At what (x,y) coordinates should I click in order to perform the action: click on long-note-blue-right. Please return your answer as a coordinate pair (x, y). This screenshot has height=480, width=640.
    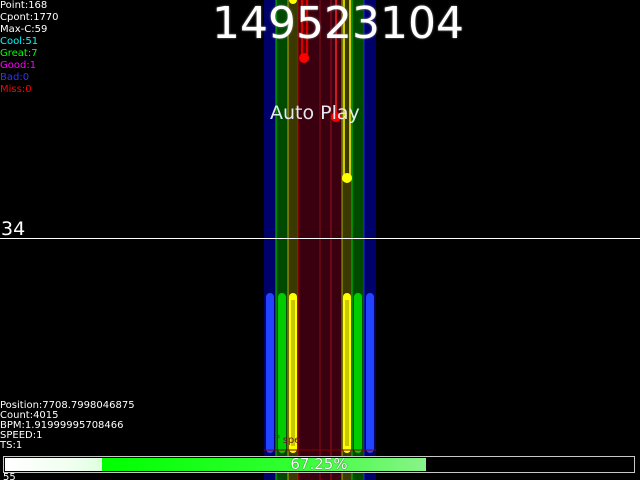
    Looking at the image, I should click on (370, 373).